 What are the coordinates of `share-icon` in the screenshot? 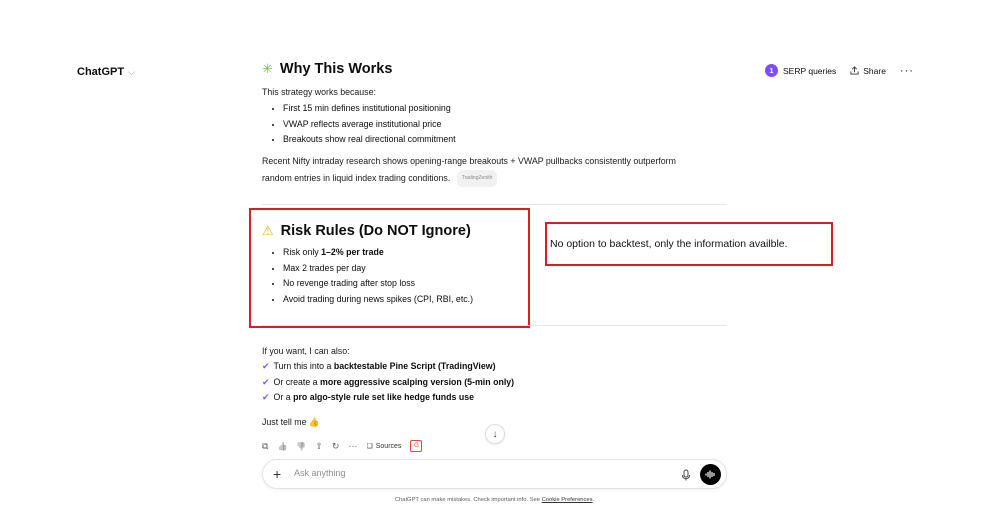 It's located at (854, 70).